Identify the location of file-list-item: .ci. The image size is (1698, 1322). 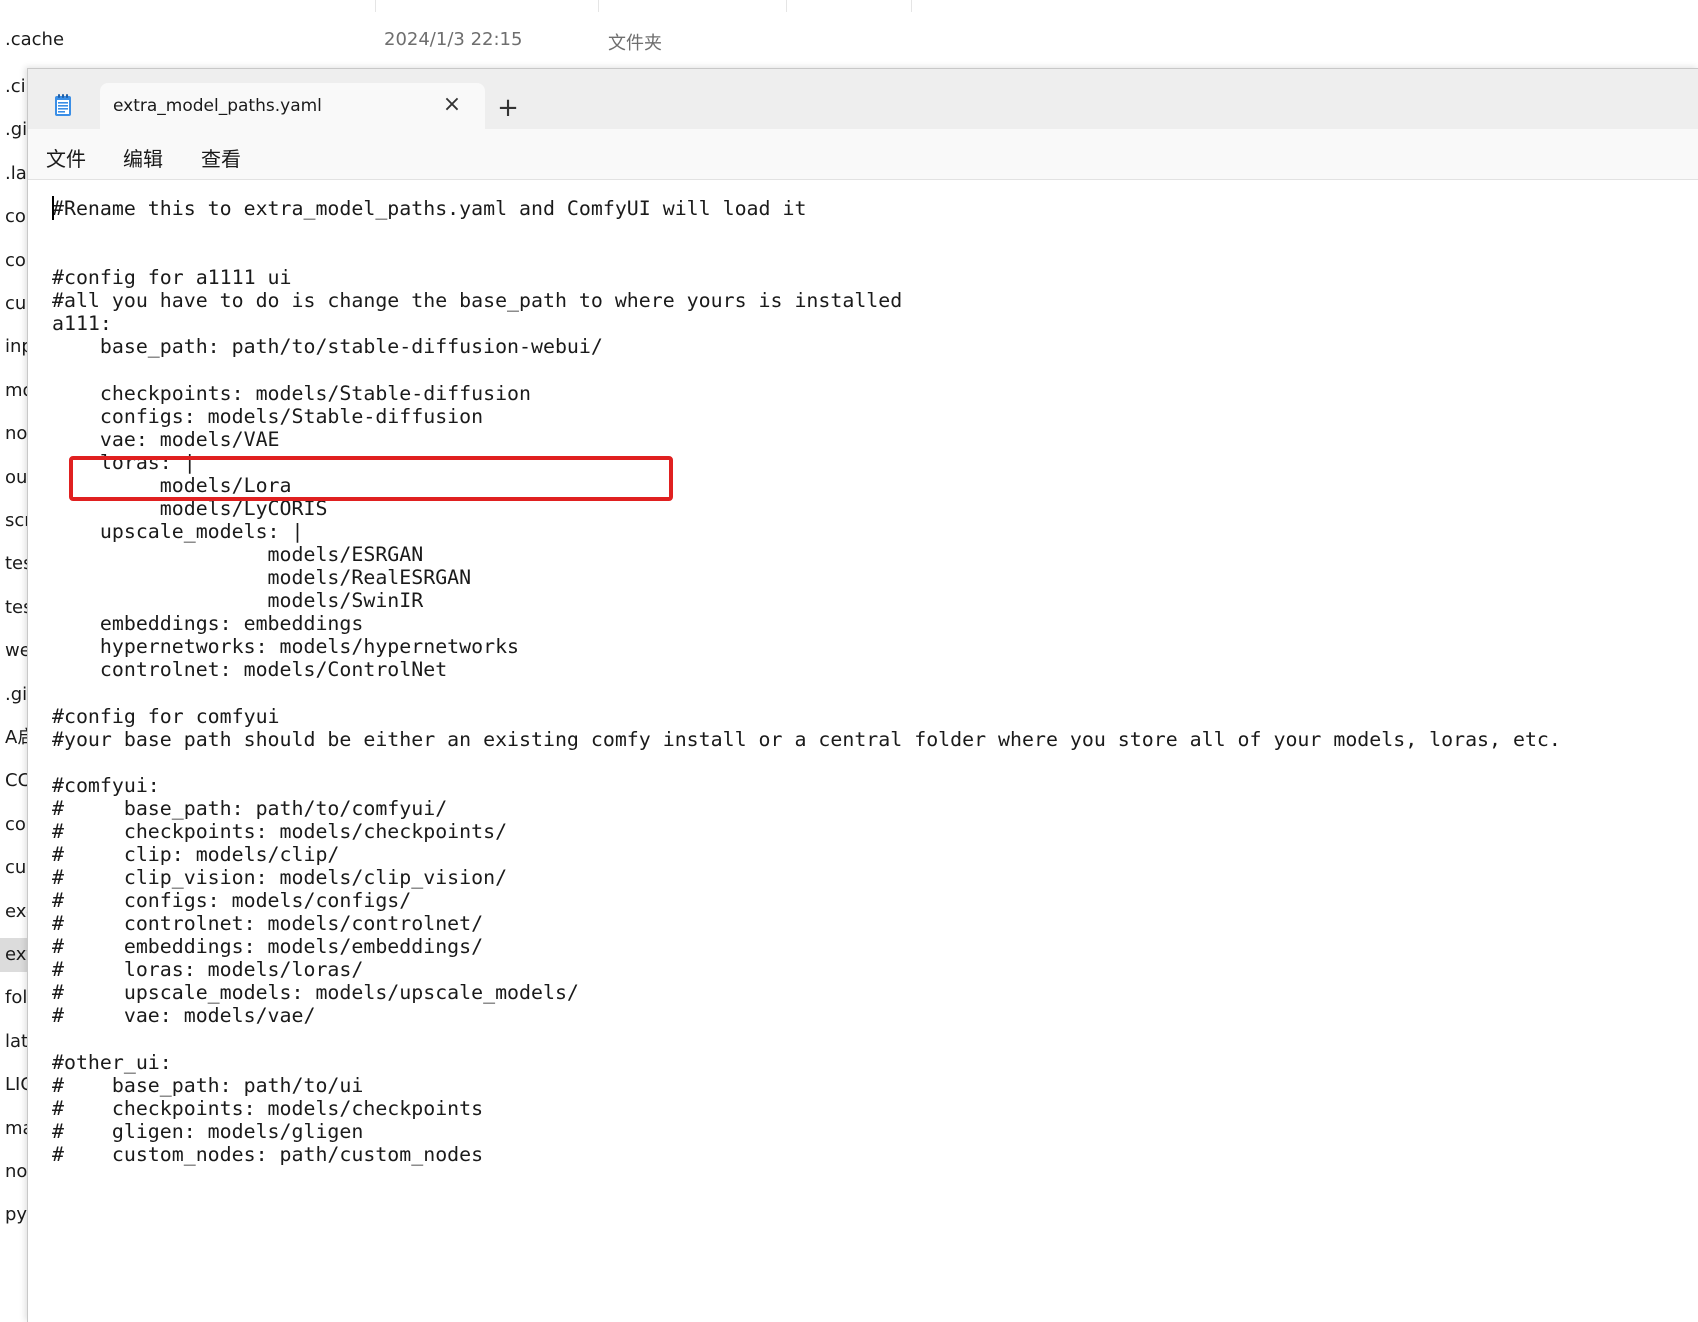
(13, 87).